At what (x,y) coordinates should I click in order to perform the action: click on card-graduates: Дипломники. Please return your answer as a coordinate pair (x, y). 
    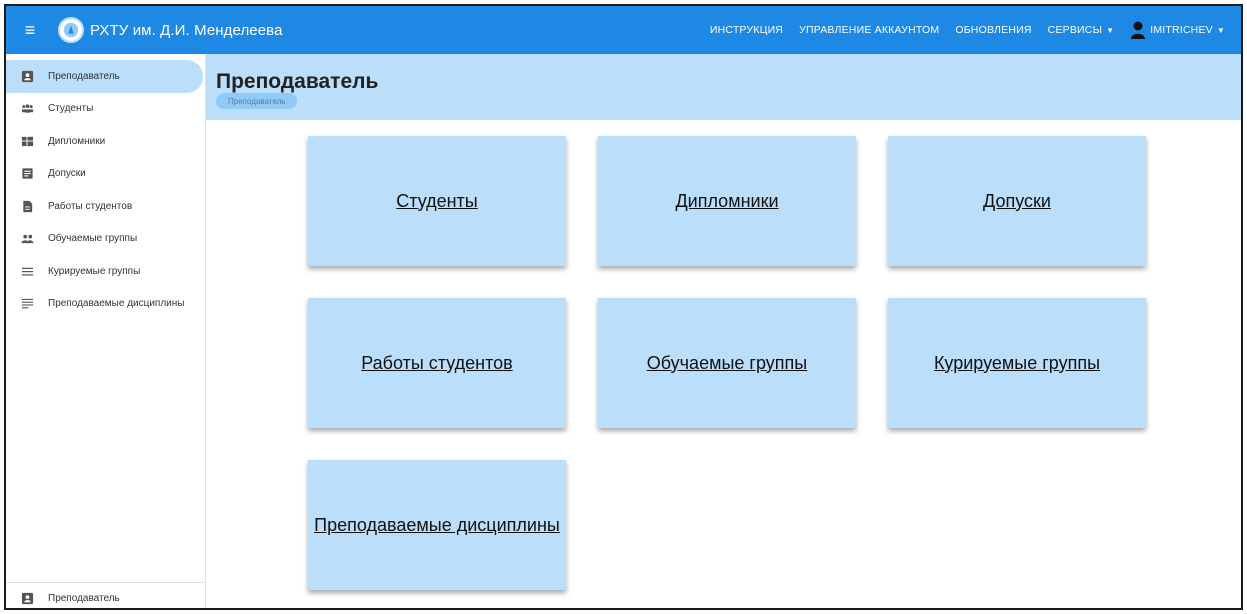
    Looking at the image, I should click on (727, 201).